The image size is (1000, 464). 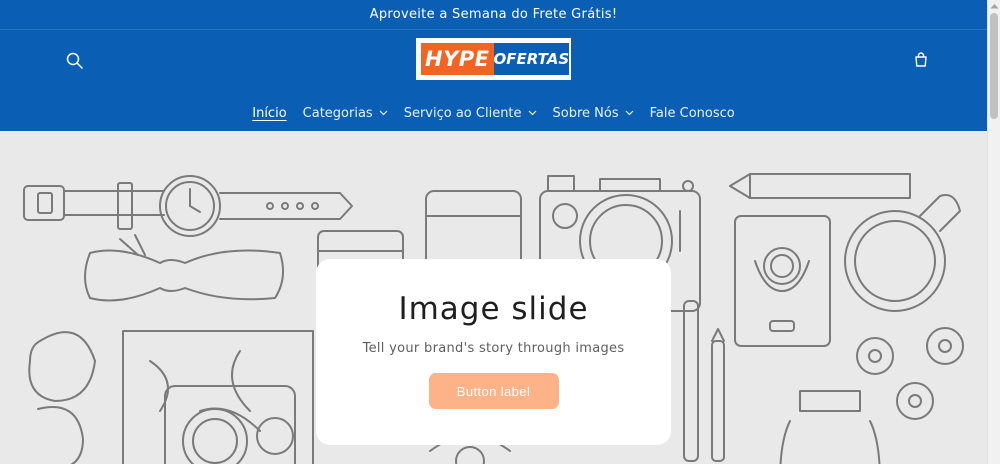 I want to click on nav-item-label: Sobre Nós, so click(x=585, y=113).